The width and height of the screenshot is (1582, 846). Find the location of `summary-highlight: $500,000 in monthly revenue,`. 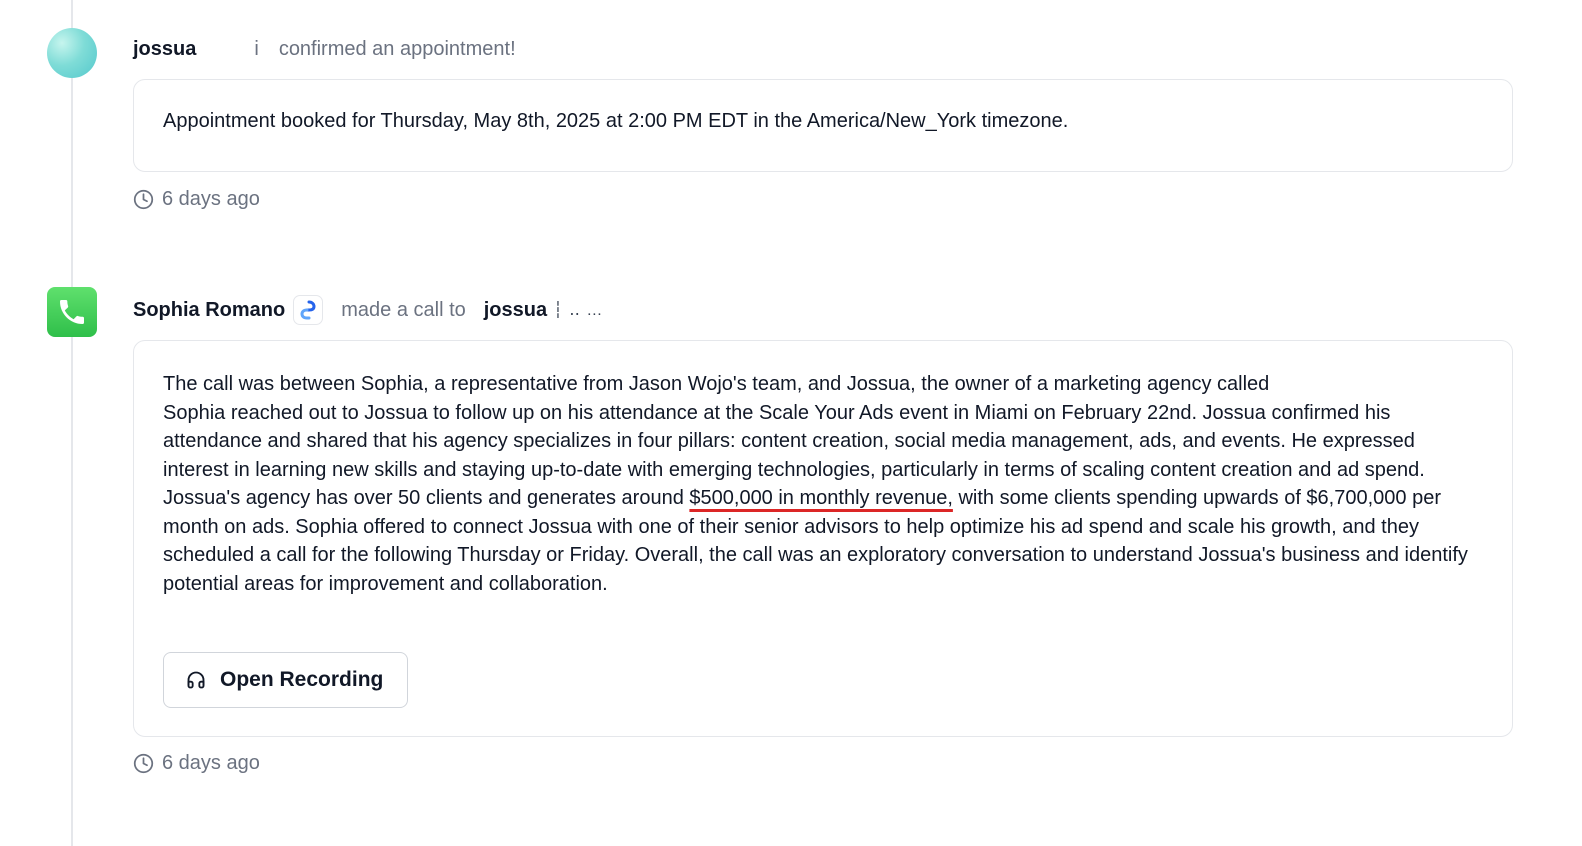

summary-highlight: $500,000 in monthly revenue, is located at coordinates (821, 498).